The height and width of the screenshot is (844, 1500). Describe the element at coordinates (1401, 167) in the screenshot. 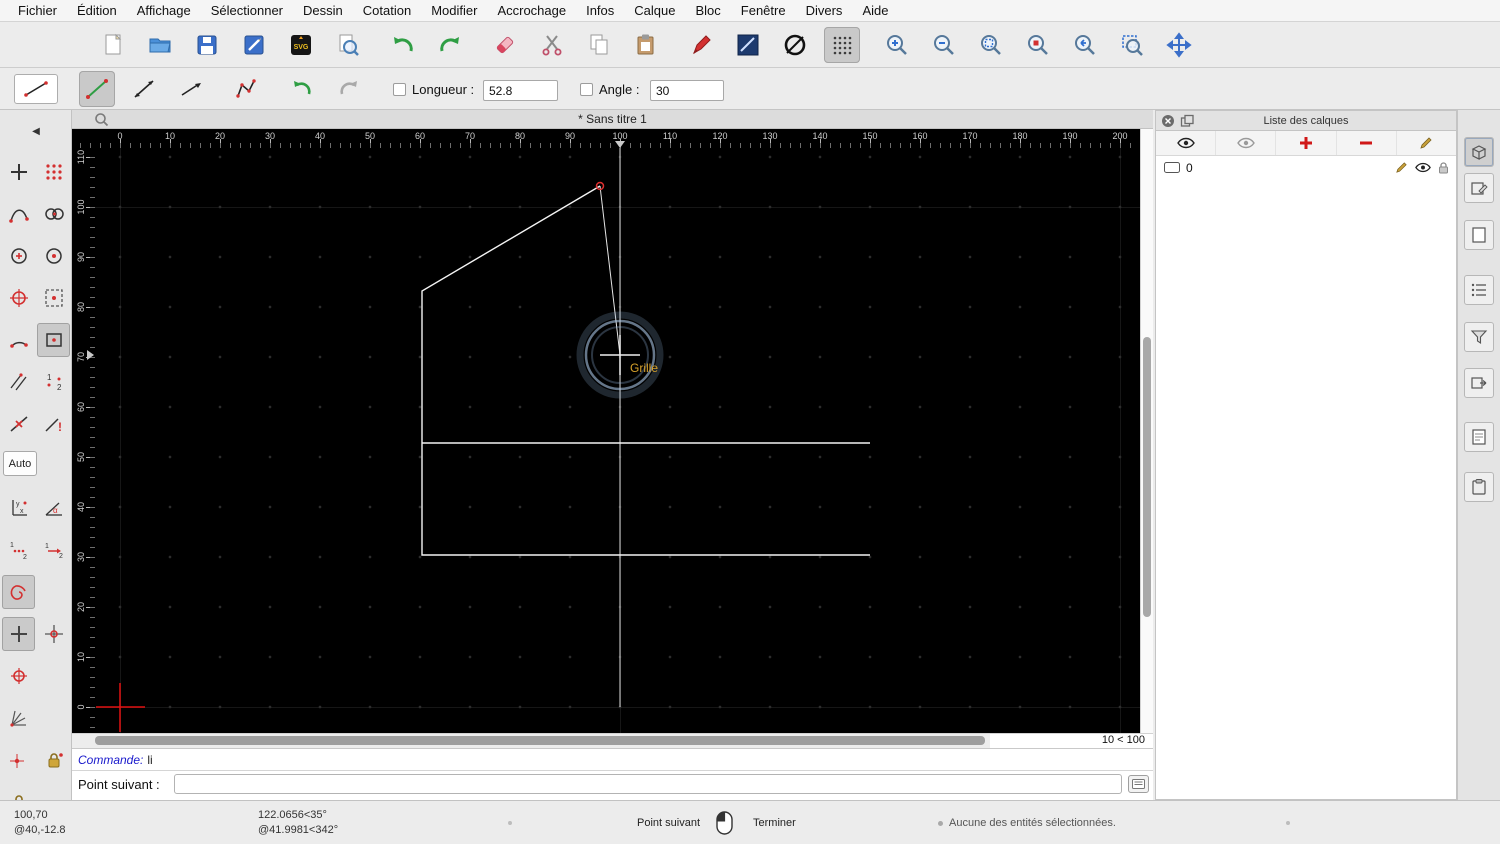

I see `layer-edit-icon` at that location.